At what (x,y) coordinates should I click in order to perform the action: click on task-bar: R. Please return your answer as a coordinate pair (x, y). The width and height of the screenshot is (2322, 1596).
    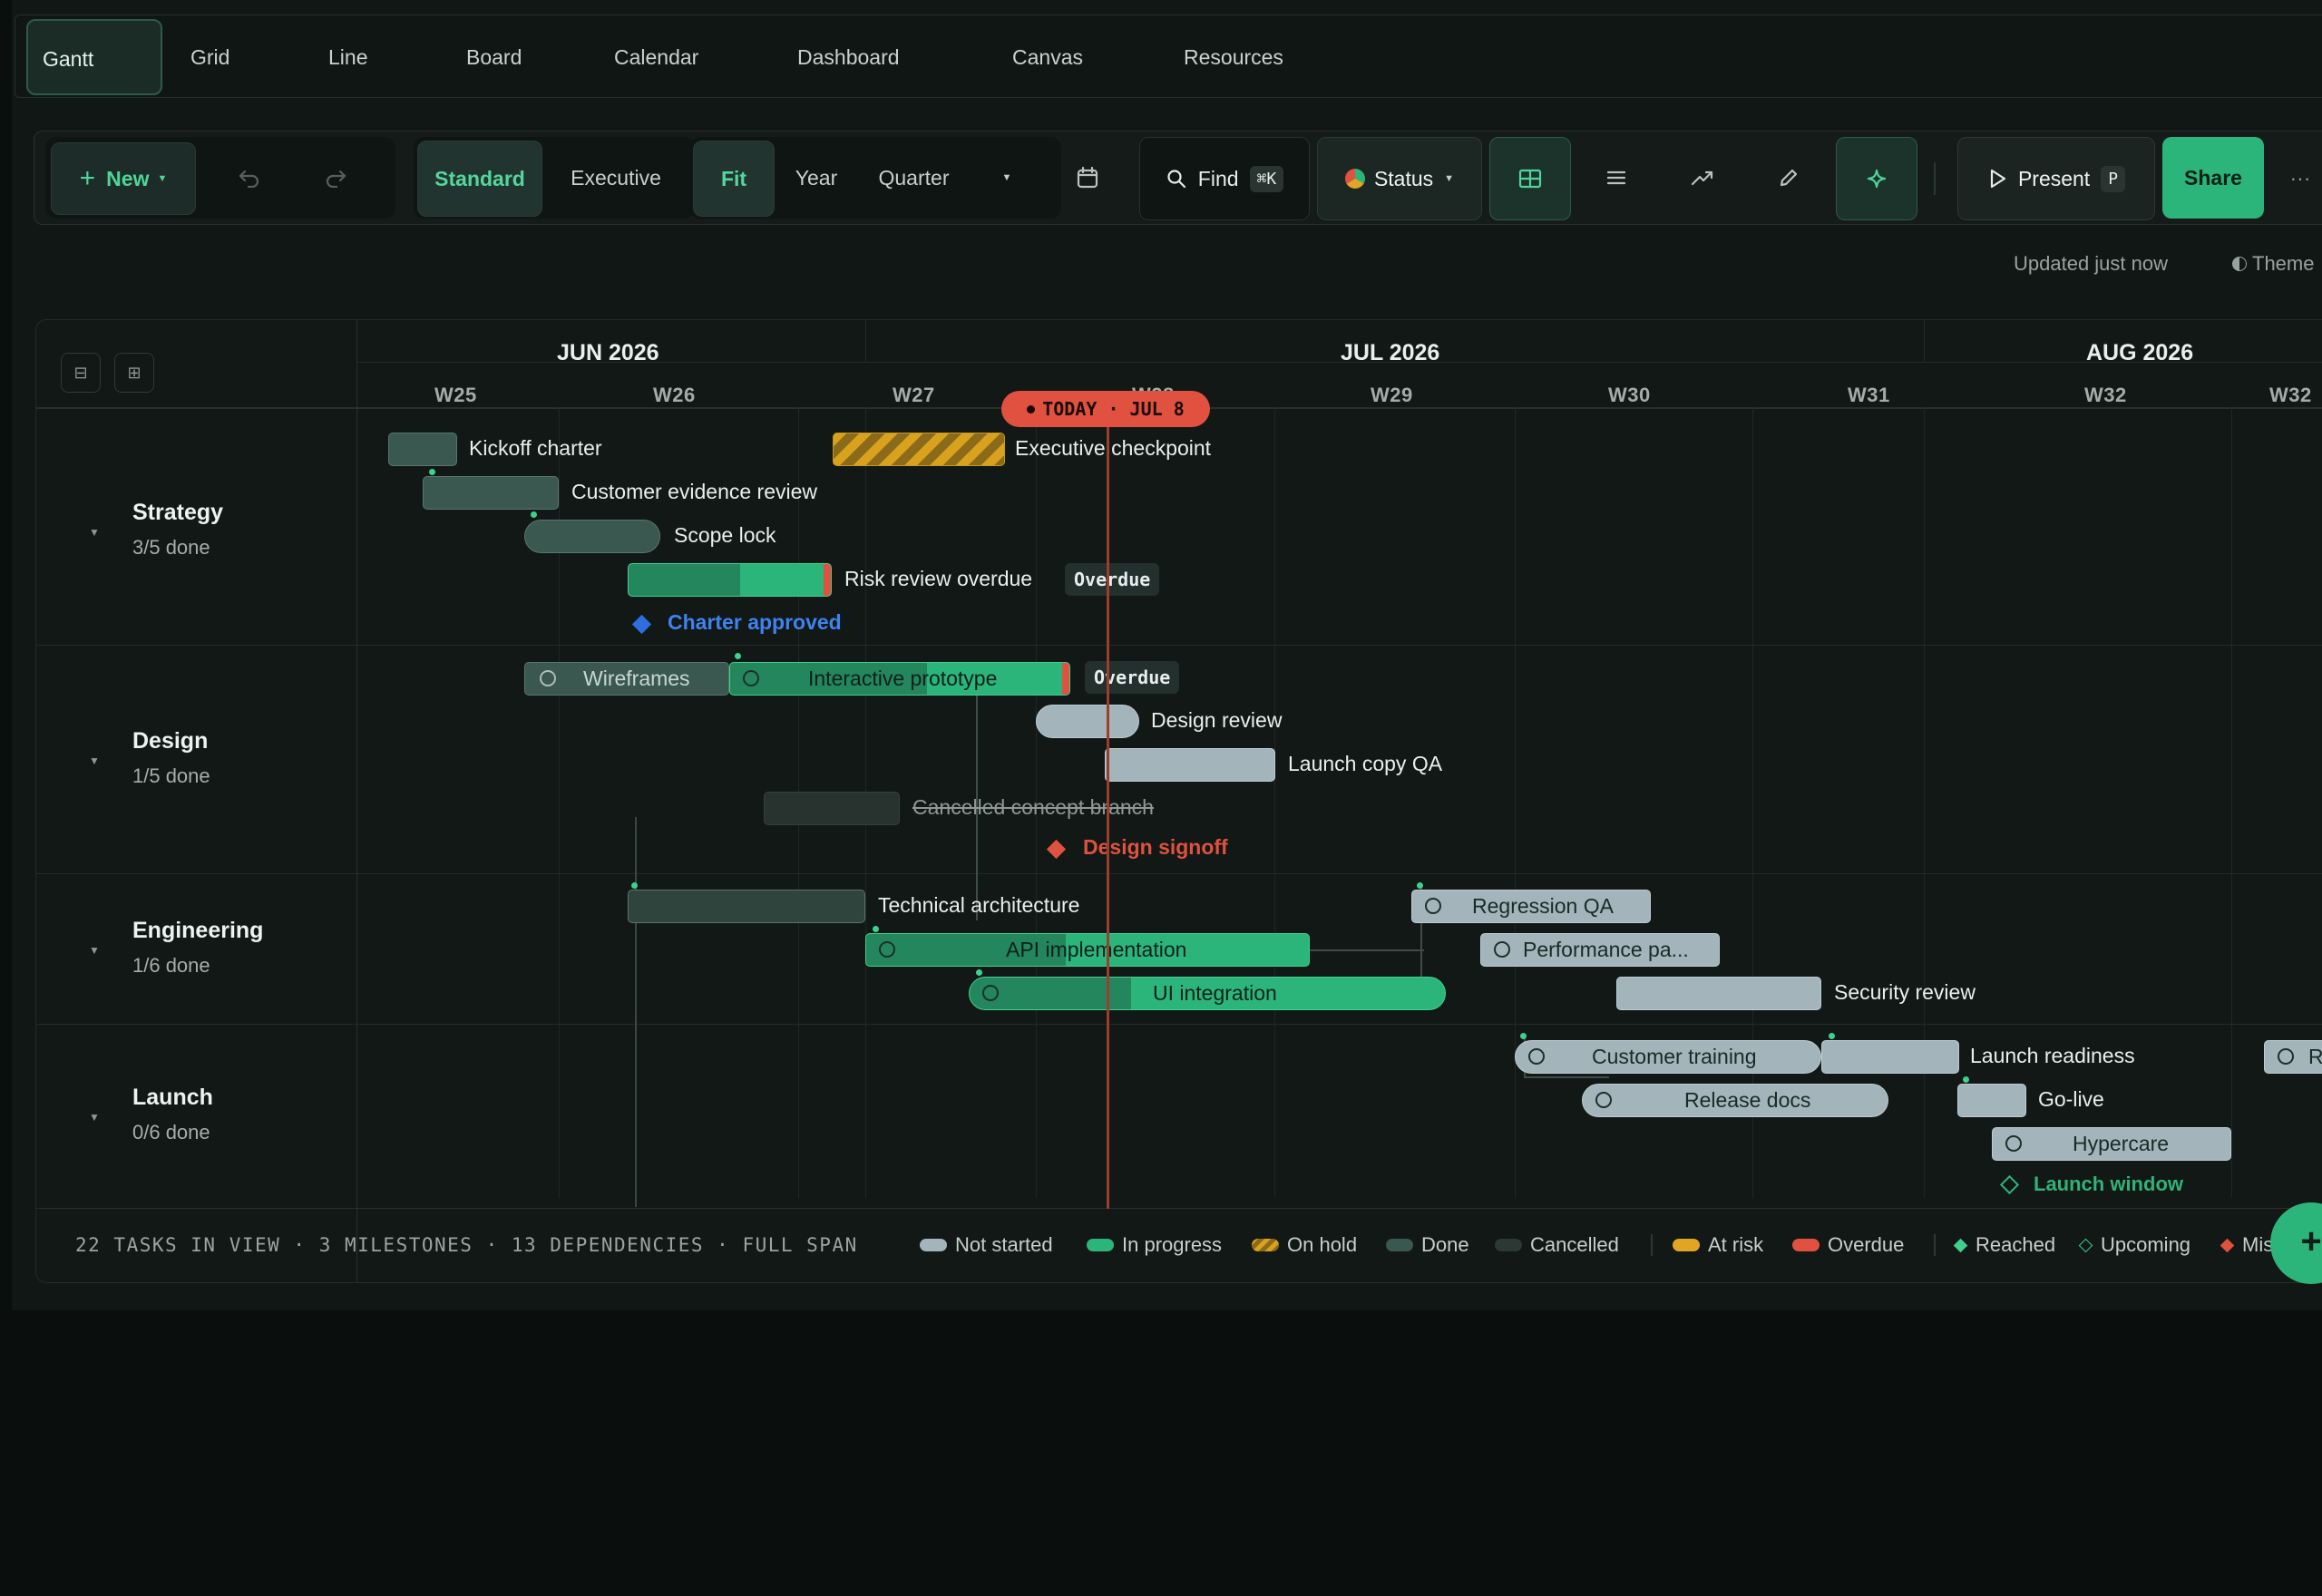
    Looking at the image, I should click on (2293, 1057).